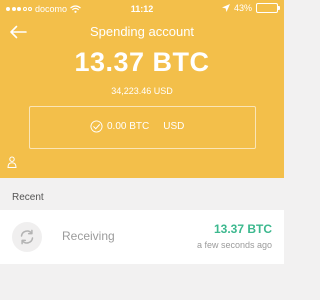 The width and height of the screenshot is (320, 300). I want to click on transaction-amount: 13.37 BTC, so click(242, 229).